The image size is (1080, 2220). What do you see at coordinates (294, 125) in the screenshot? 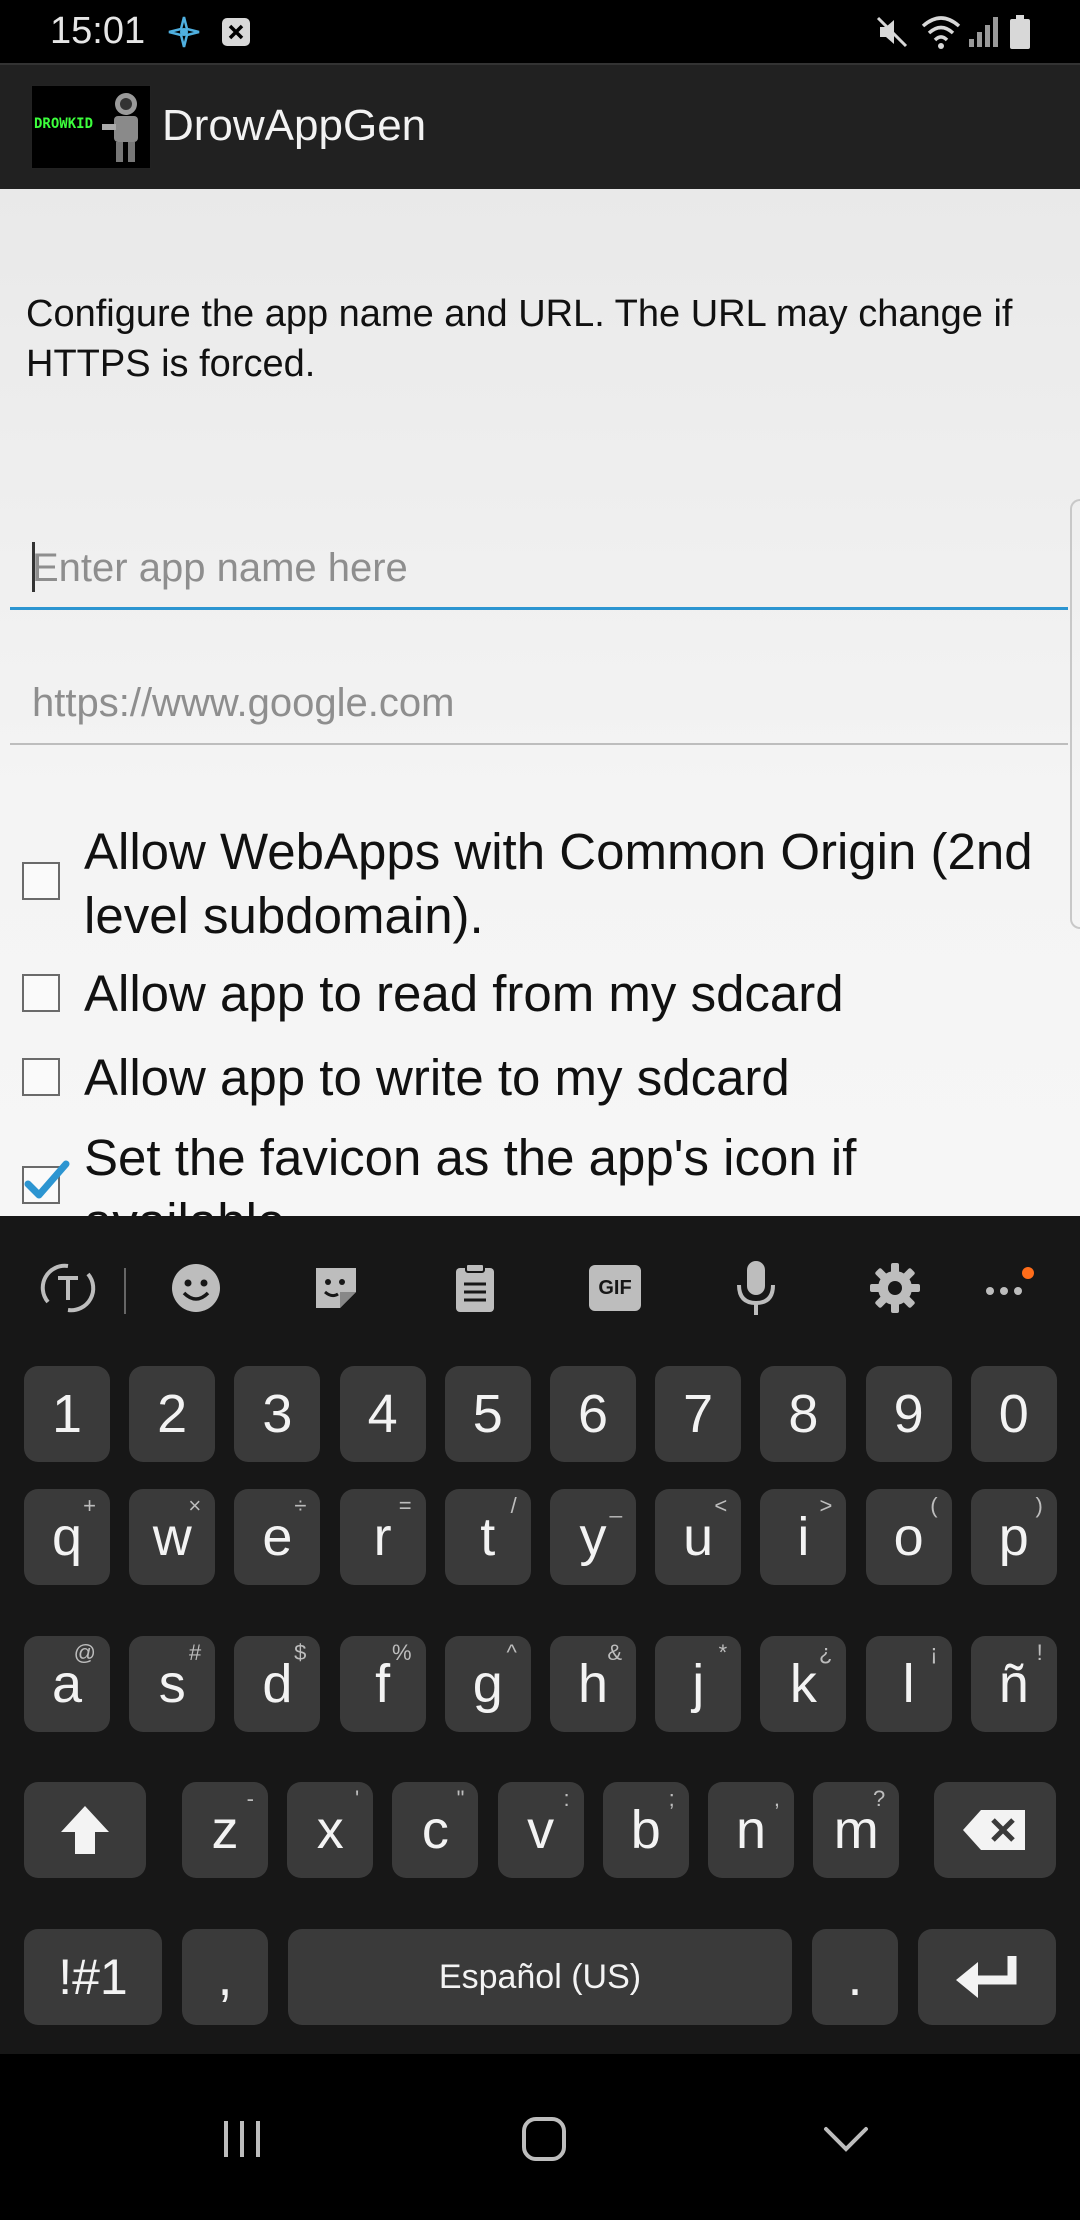
I see `app-title: DrowAppGen` at bounding box center [294, 125].